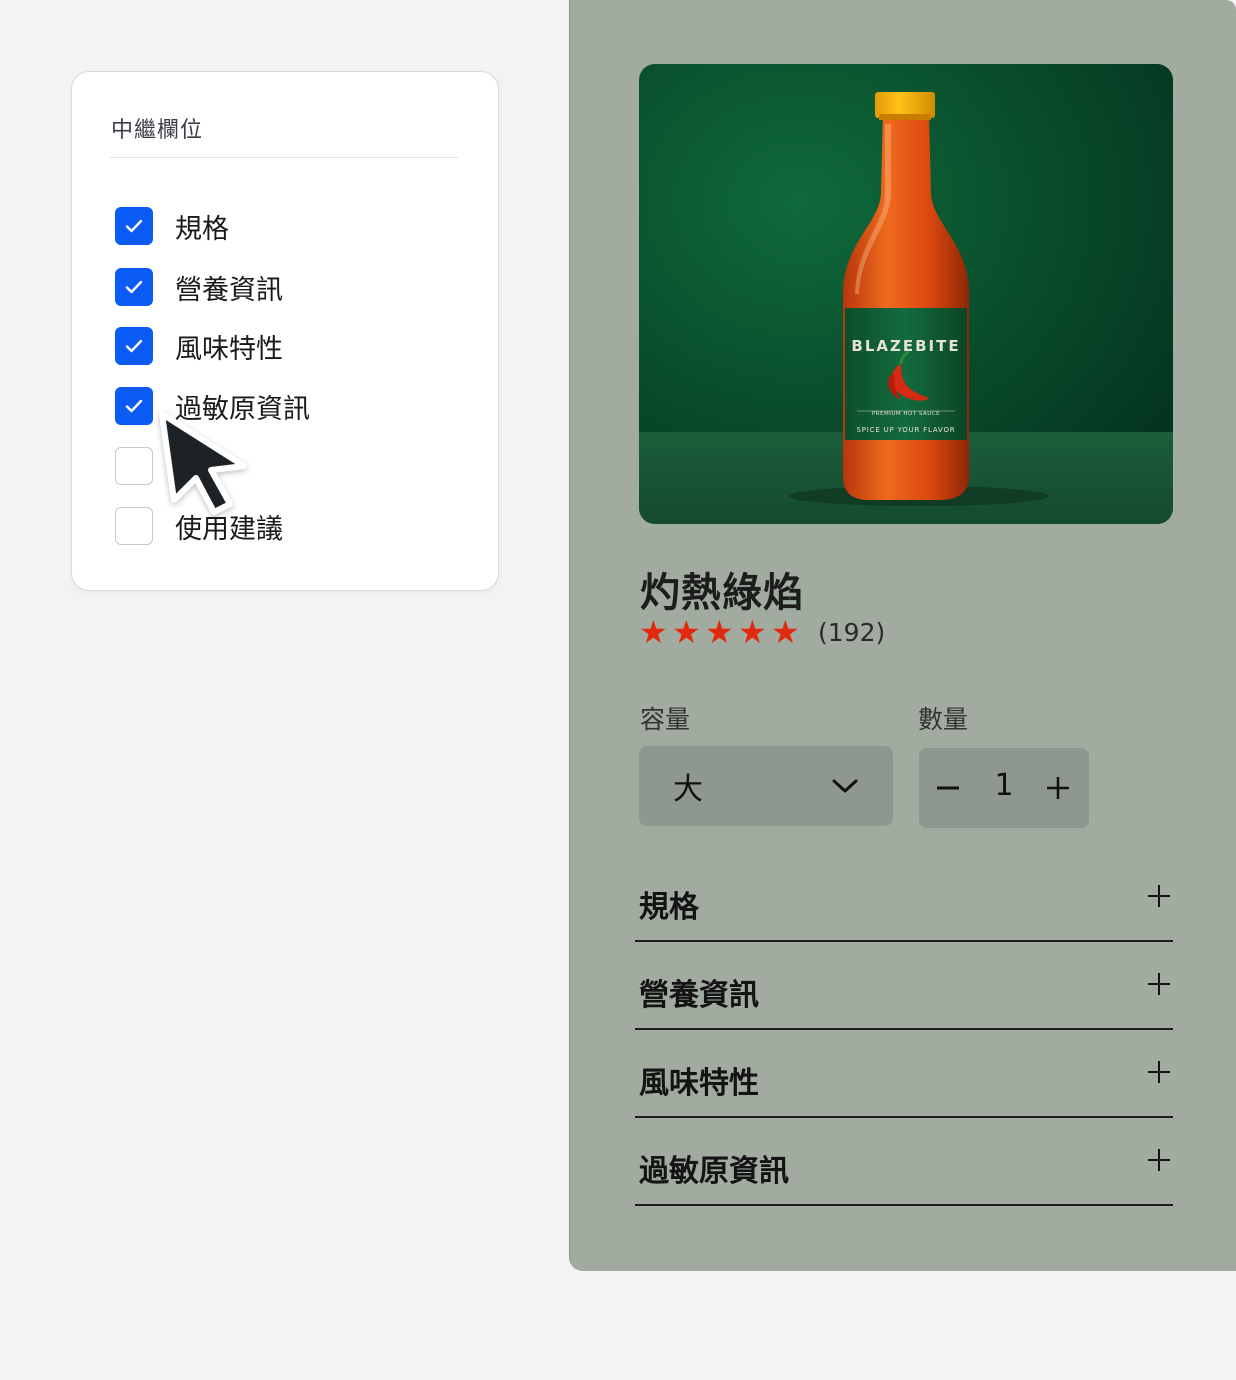  I want to click on rating: ★ ★ ★ ★ ★ (192), so click(762, 632).